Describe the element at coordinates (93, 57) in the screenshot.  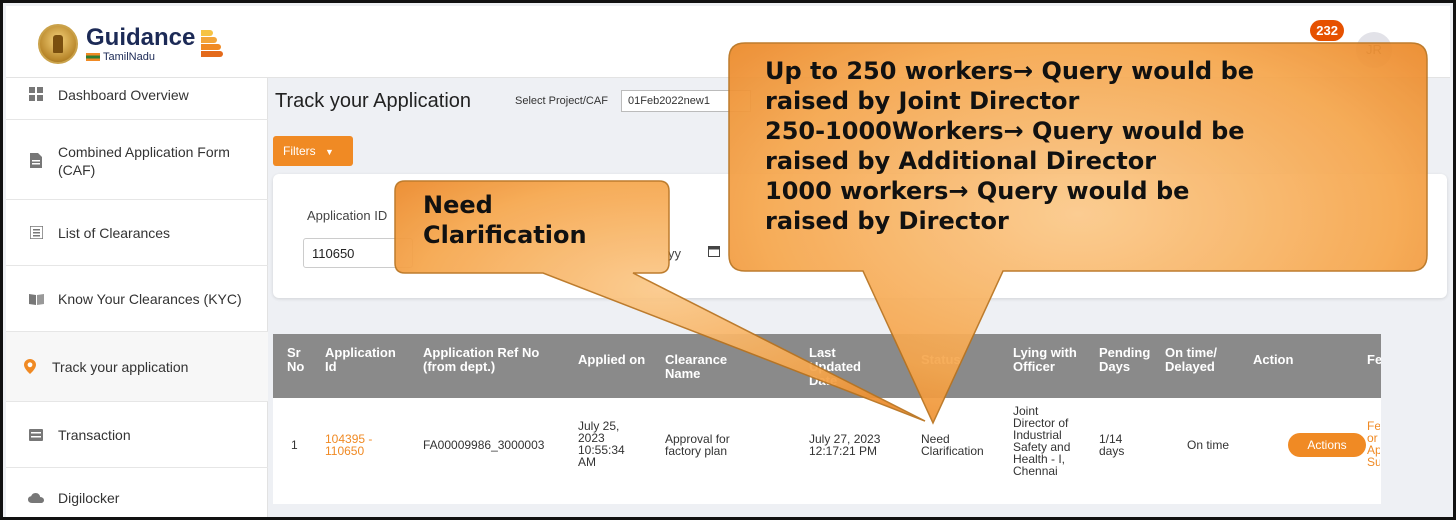
I see `flag-stripes-icon` at that location.